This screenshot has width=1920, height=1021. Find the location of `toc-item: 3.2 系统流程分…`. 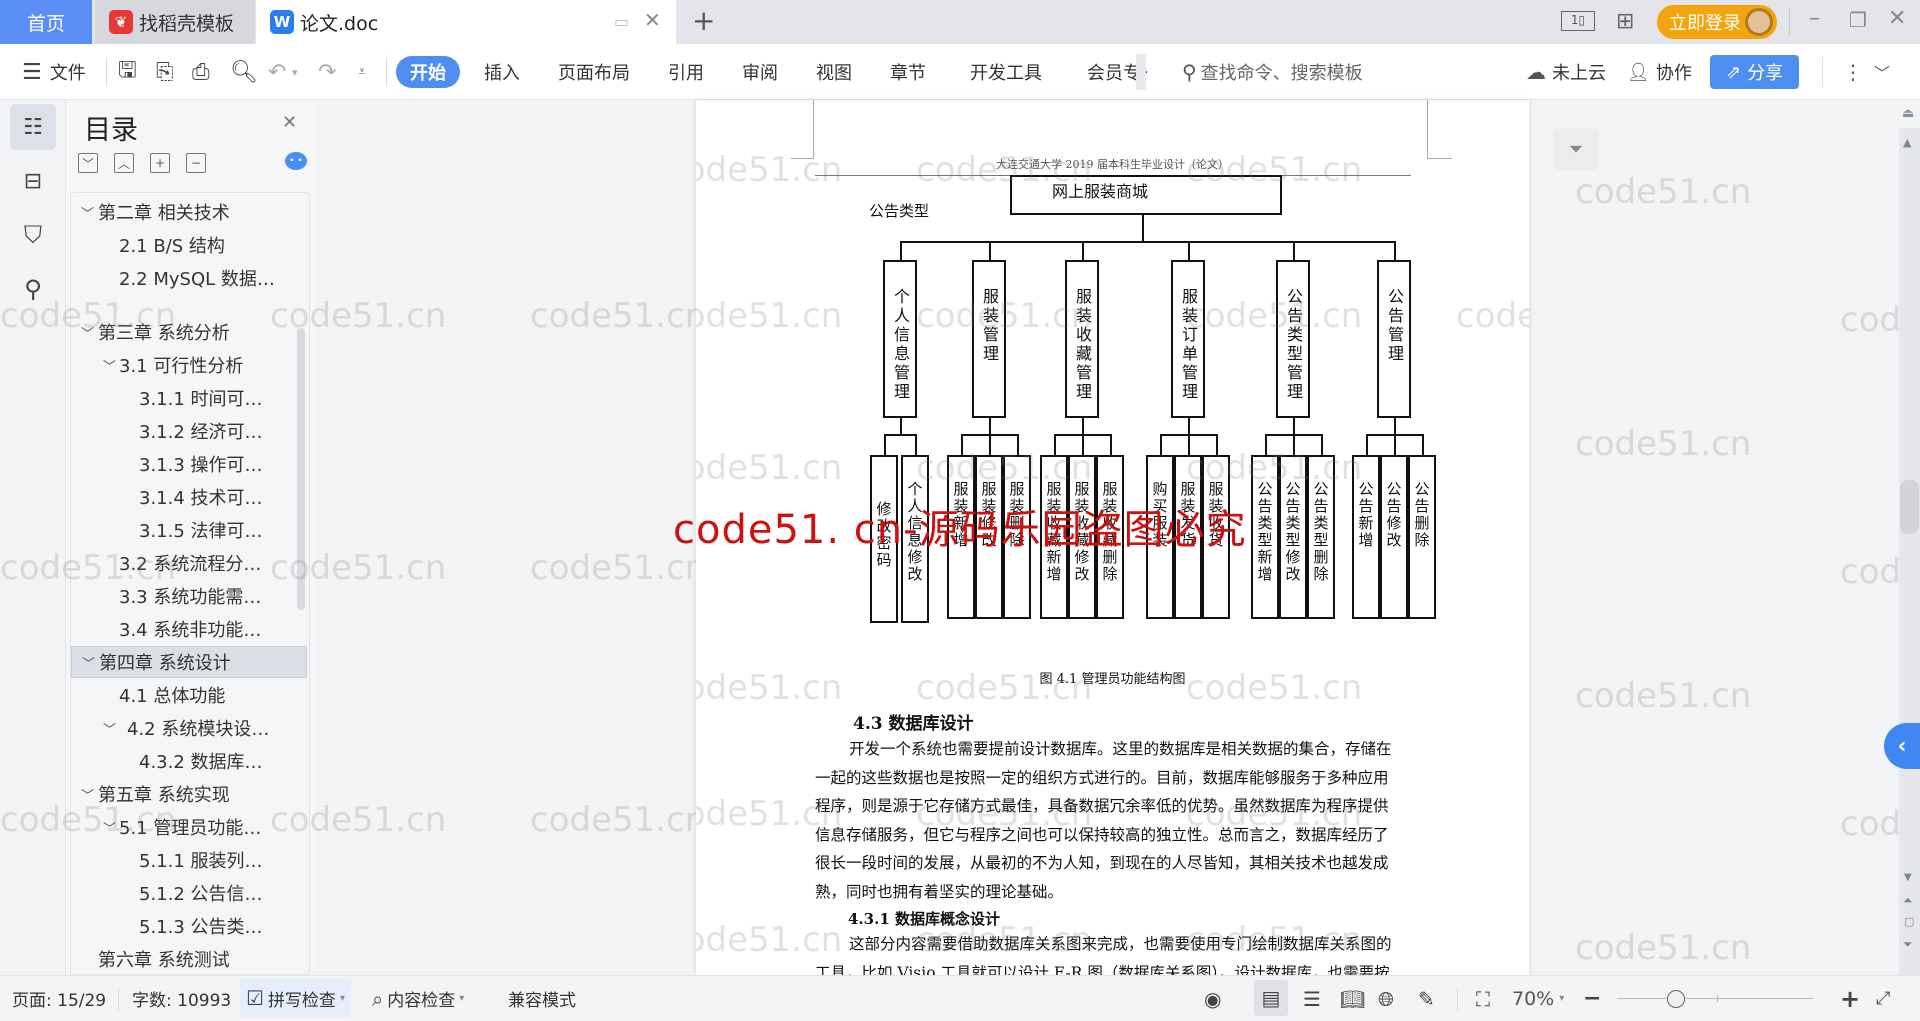

toc-item: 3.2 系统流程分… is located at coordinates (189, 563).